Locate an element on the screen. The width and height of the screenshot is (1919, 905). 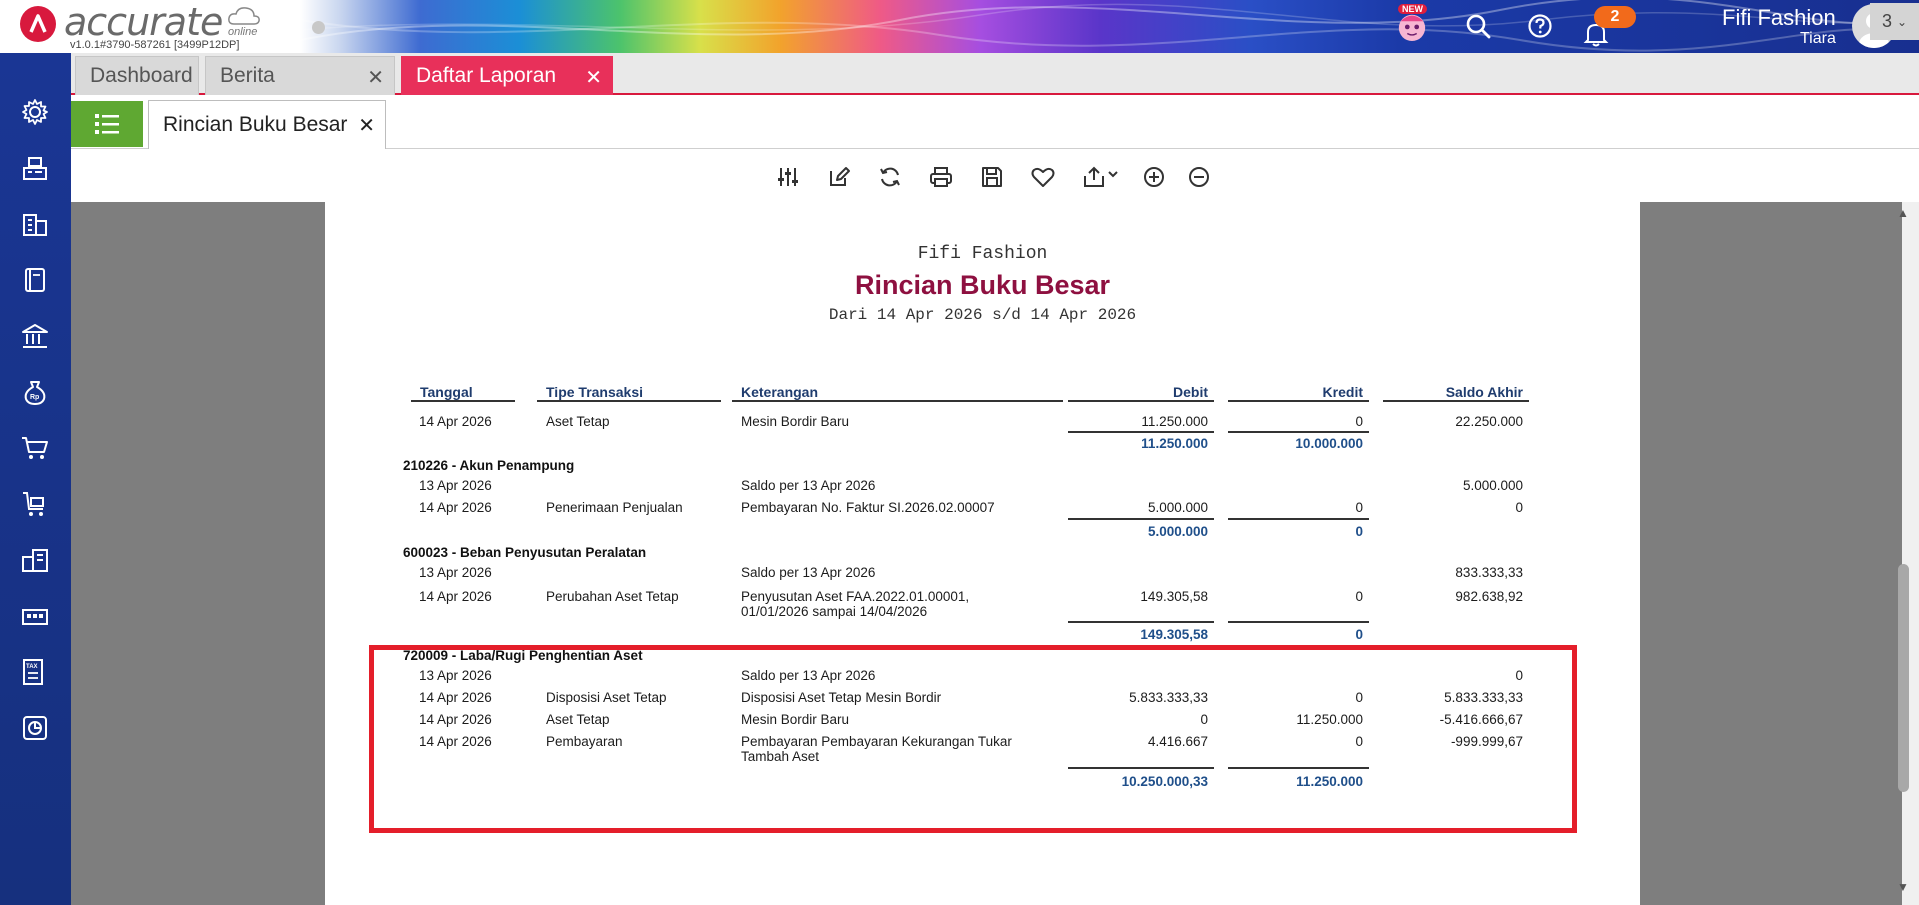
tab-dashboard: Dashboard is located at coordinates (137, 75).